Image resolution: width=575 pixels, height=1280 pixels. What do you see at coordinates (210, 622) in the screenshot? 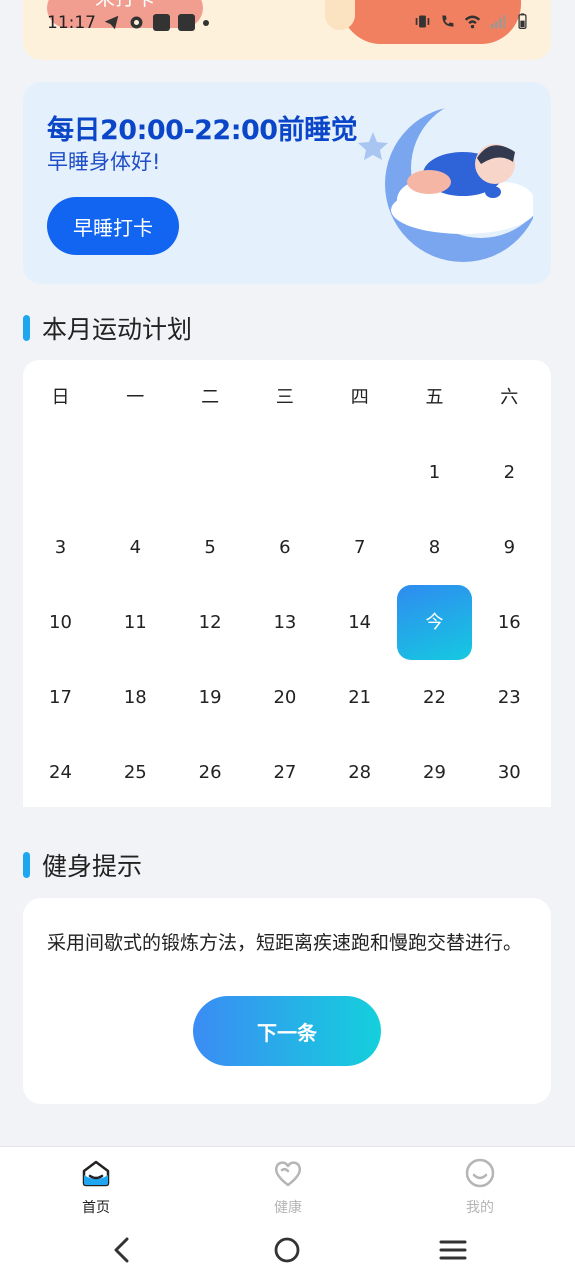
I see `calendar-day: 12` at bounding box center [210, 622].